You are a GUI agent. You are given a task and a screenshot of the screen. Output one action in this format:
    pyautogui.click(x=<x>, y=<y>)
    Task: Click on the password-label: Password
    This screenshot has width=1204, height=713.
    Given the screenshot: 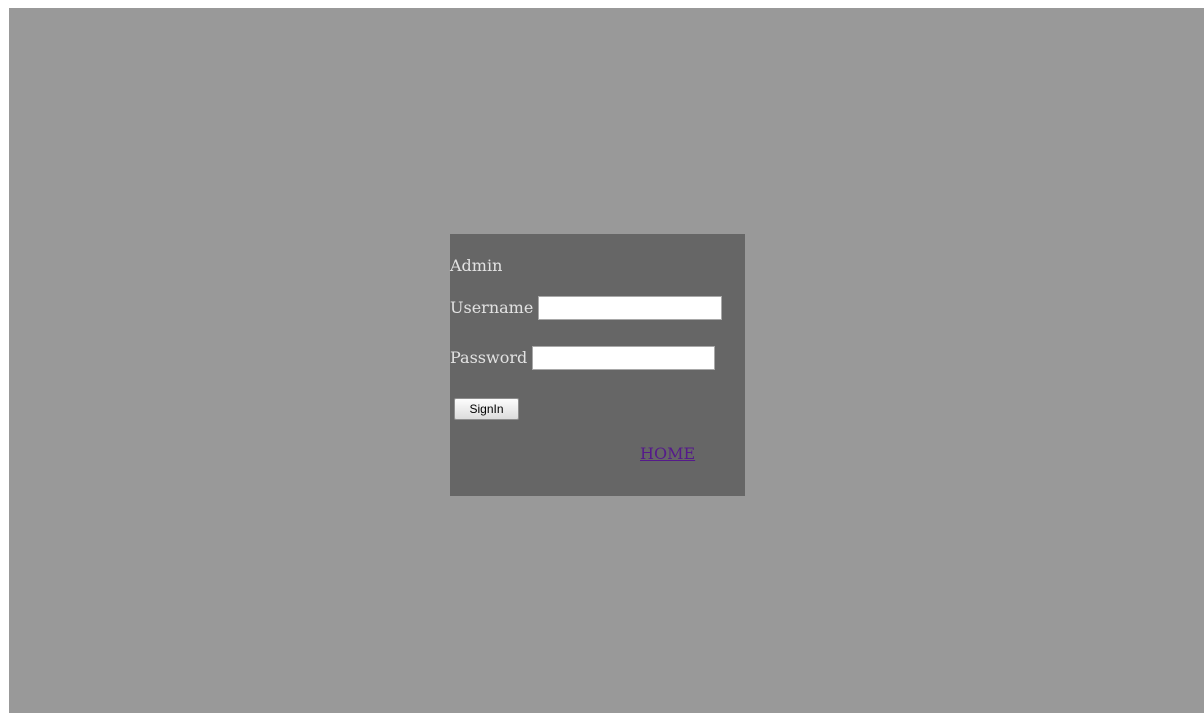 What is the action you would take?
    pyautogui.click(x=489, y=357)
    